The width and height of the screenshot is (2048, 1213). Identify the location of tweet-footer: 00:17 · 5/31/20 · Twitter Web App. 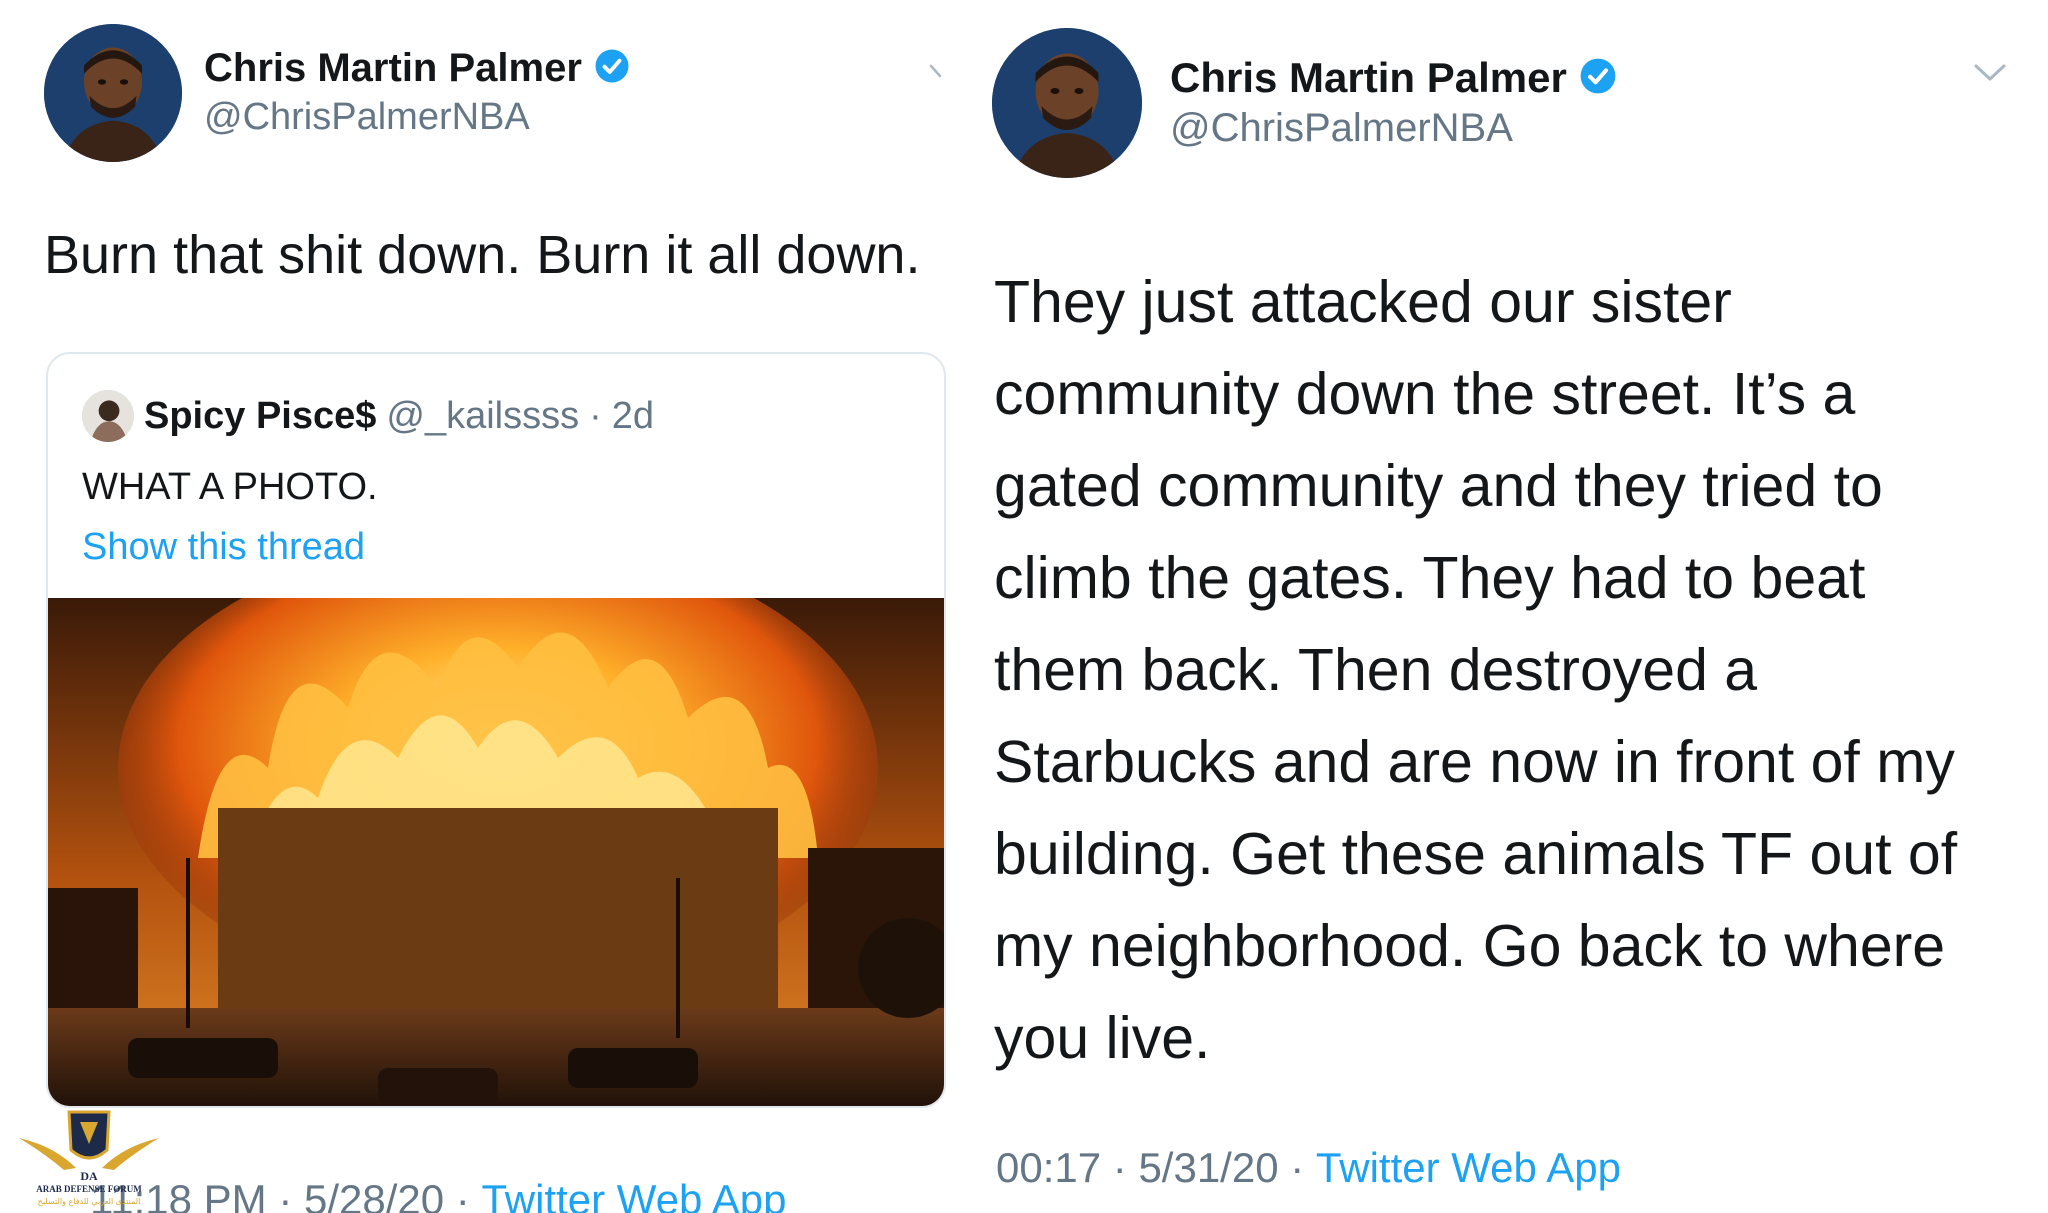
(1308, 1168).